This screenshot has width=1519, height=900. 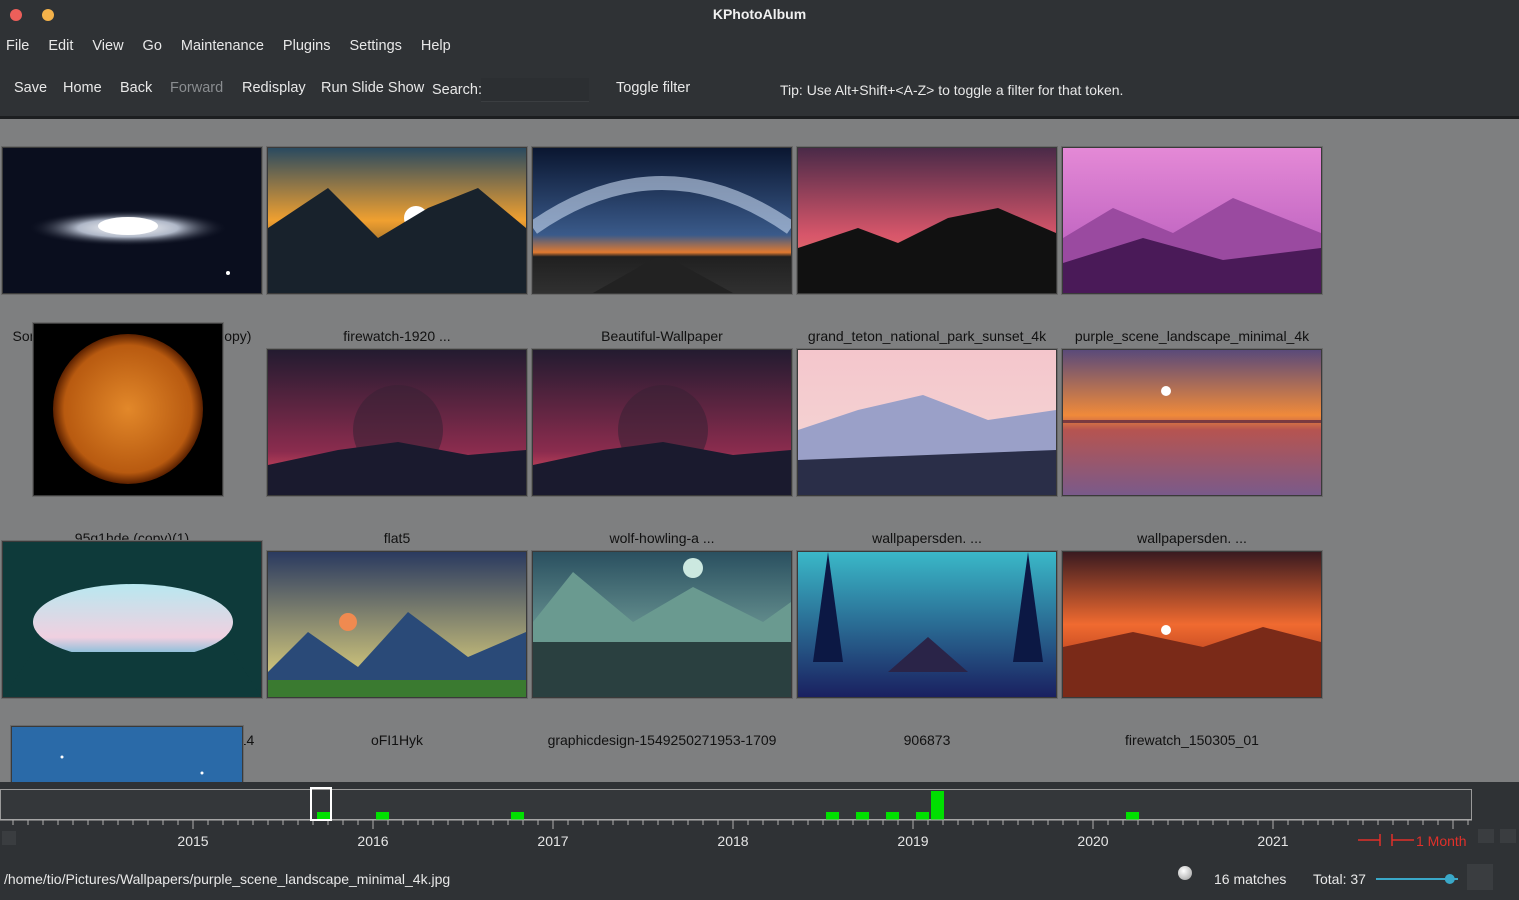 I want to click on menu-go: Go, so click(x=152, y=46).